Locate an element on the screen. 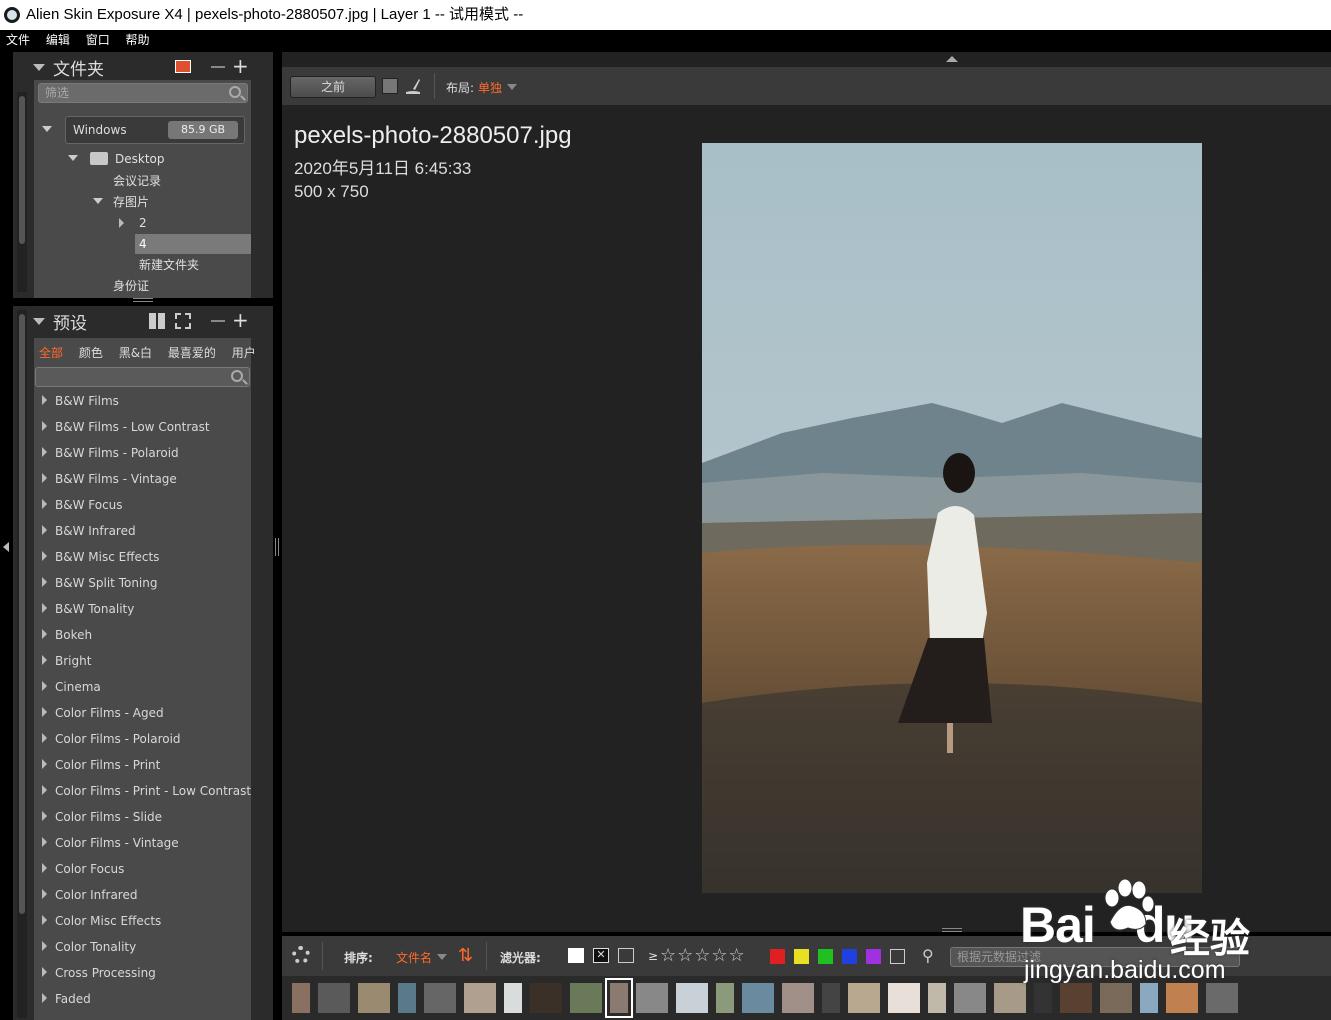 This screenshot has height=1020, width=1331. brush-icon is located at coordinates (413, 86).